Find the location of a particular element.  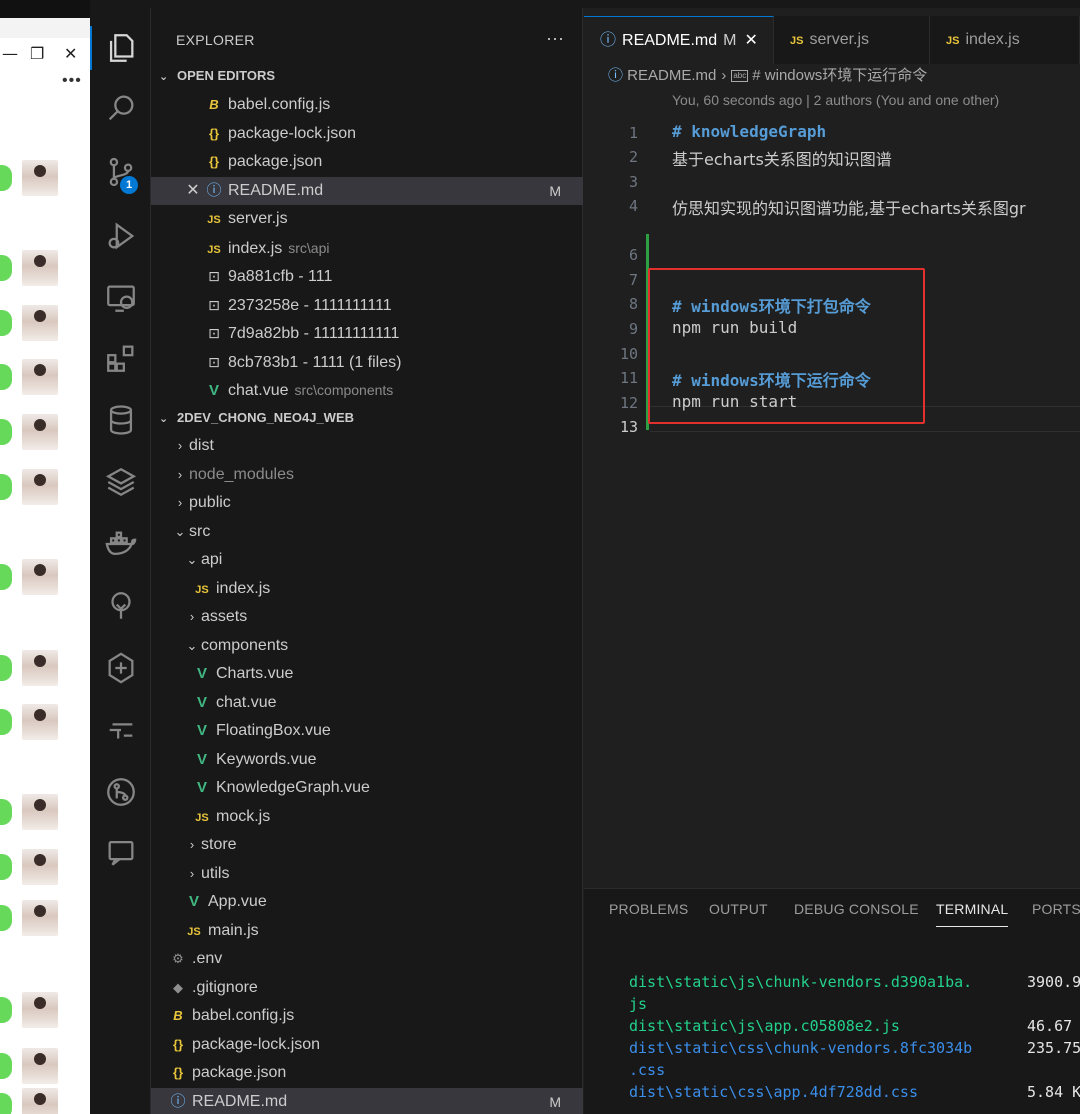

file-name: public is located at coordinates (210, 502).